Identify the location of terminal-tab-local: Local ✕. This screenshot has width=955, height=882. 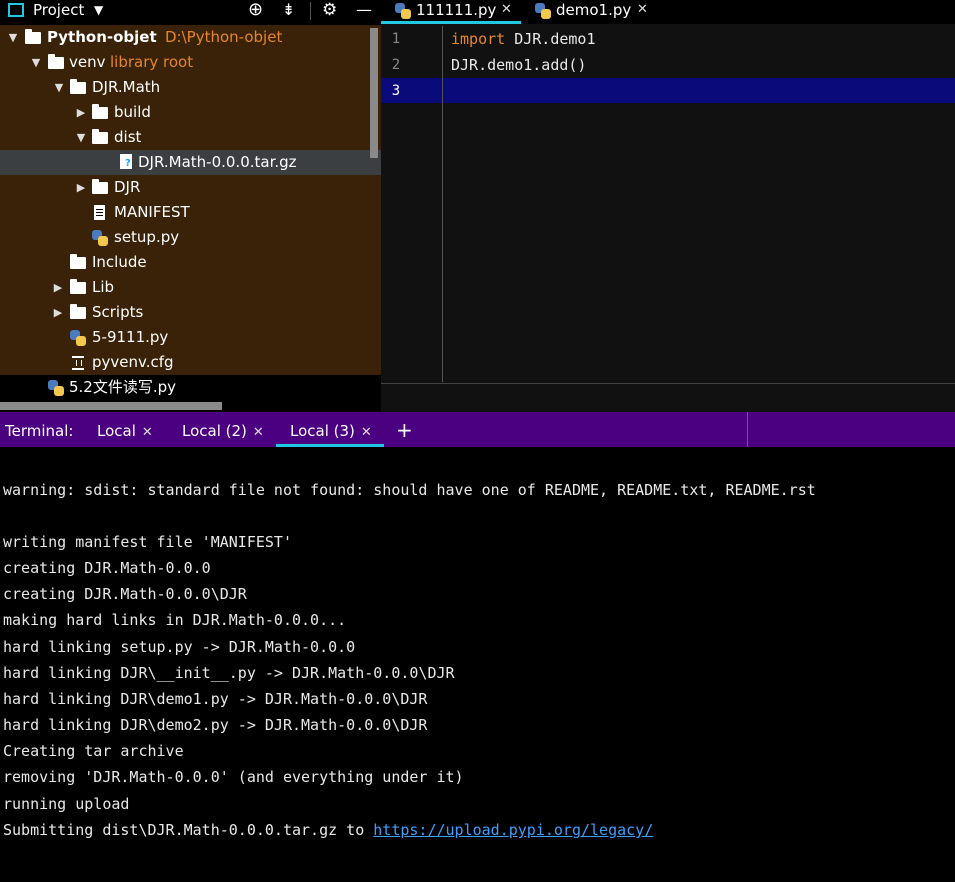
(125, 429).